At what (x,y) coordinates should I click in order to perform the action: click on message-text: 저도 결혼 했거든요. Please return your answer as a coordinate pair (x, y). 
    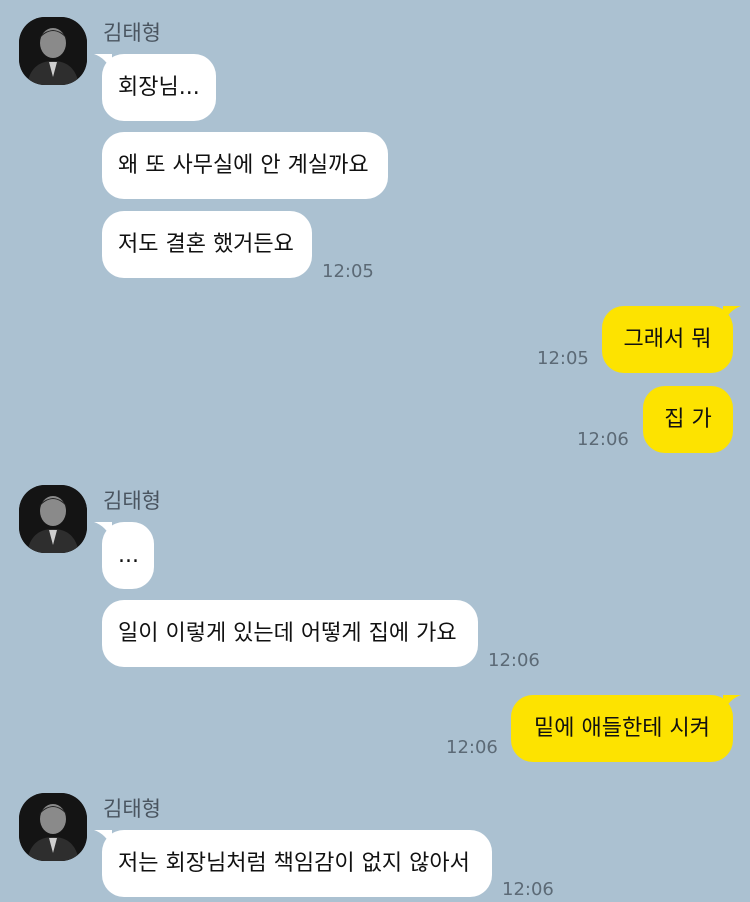
    Looking at the image, I should click on (206, 244).